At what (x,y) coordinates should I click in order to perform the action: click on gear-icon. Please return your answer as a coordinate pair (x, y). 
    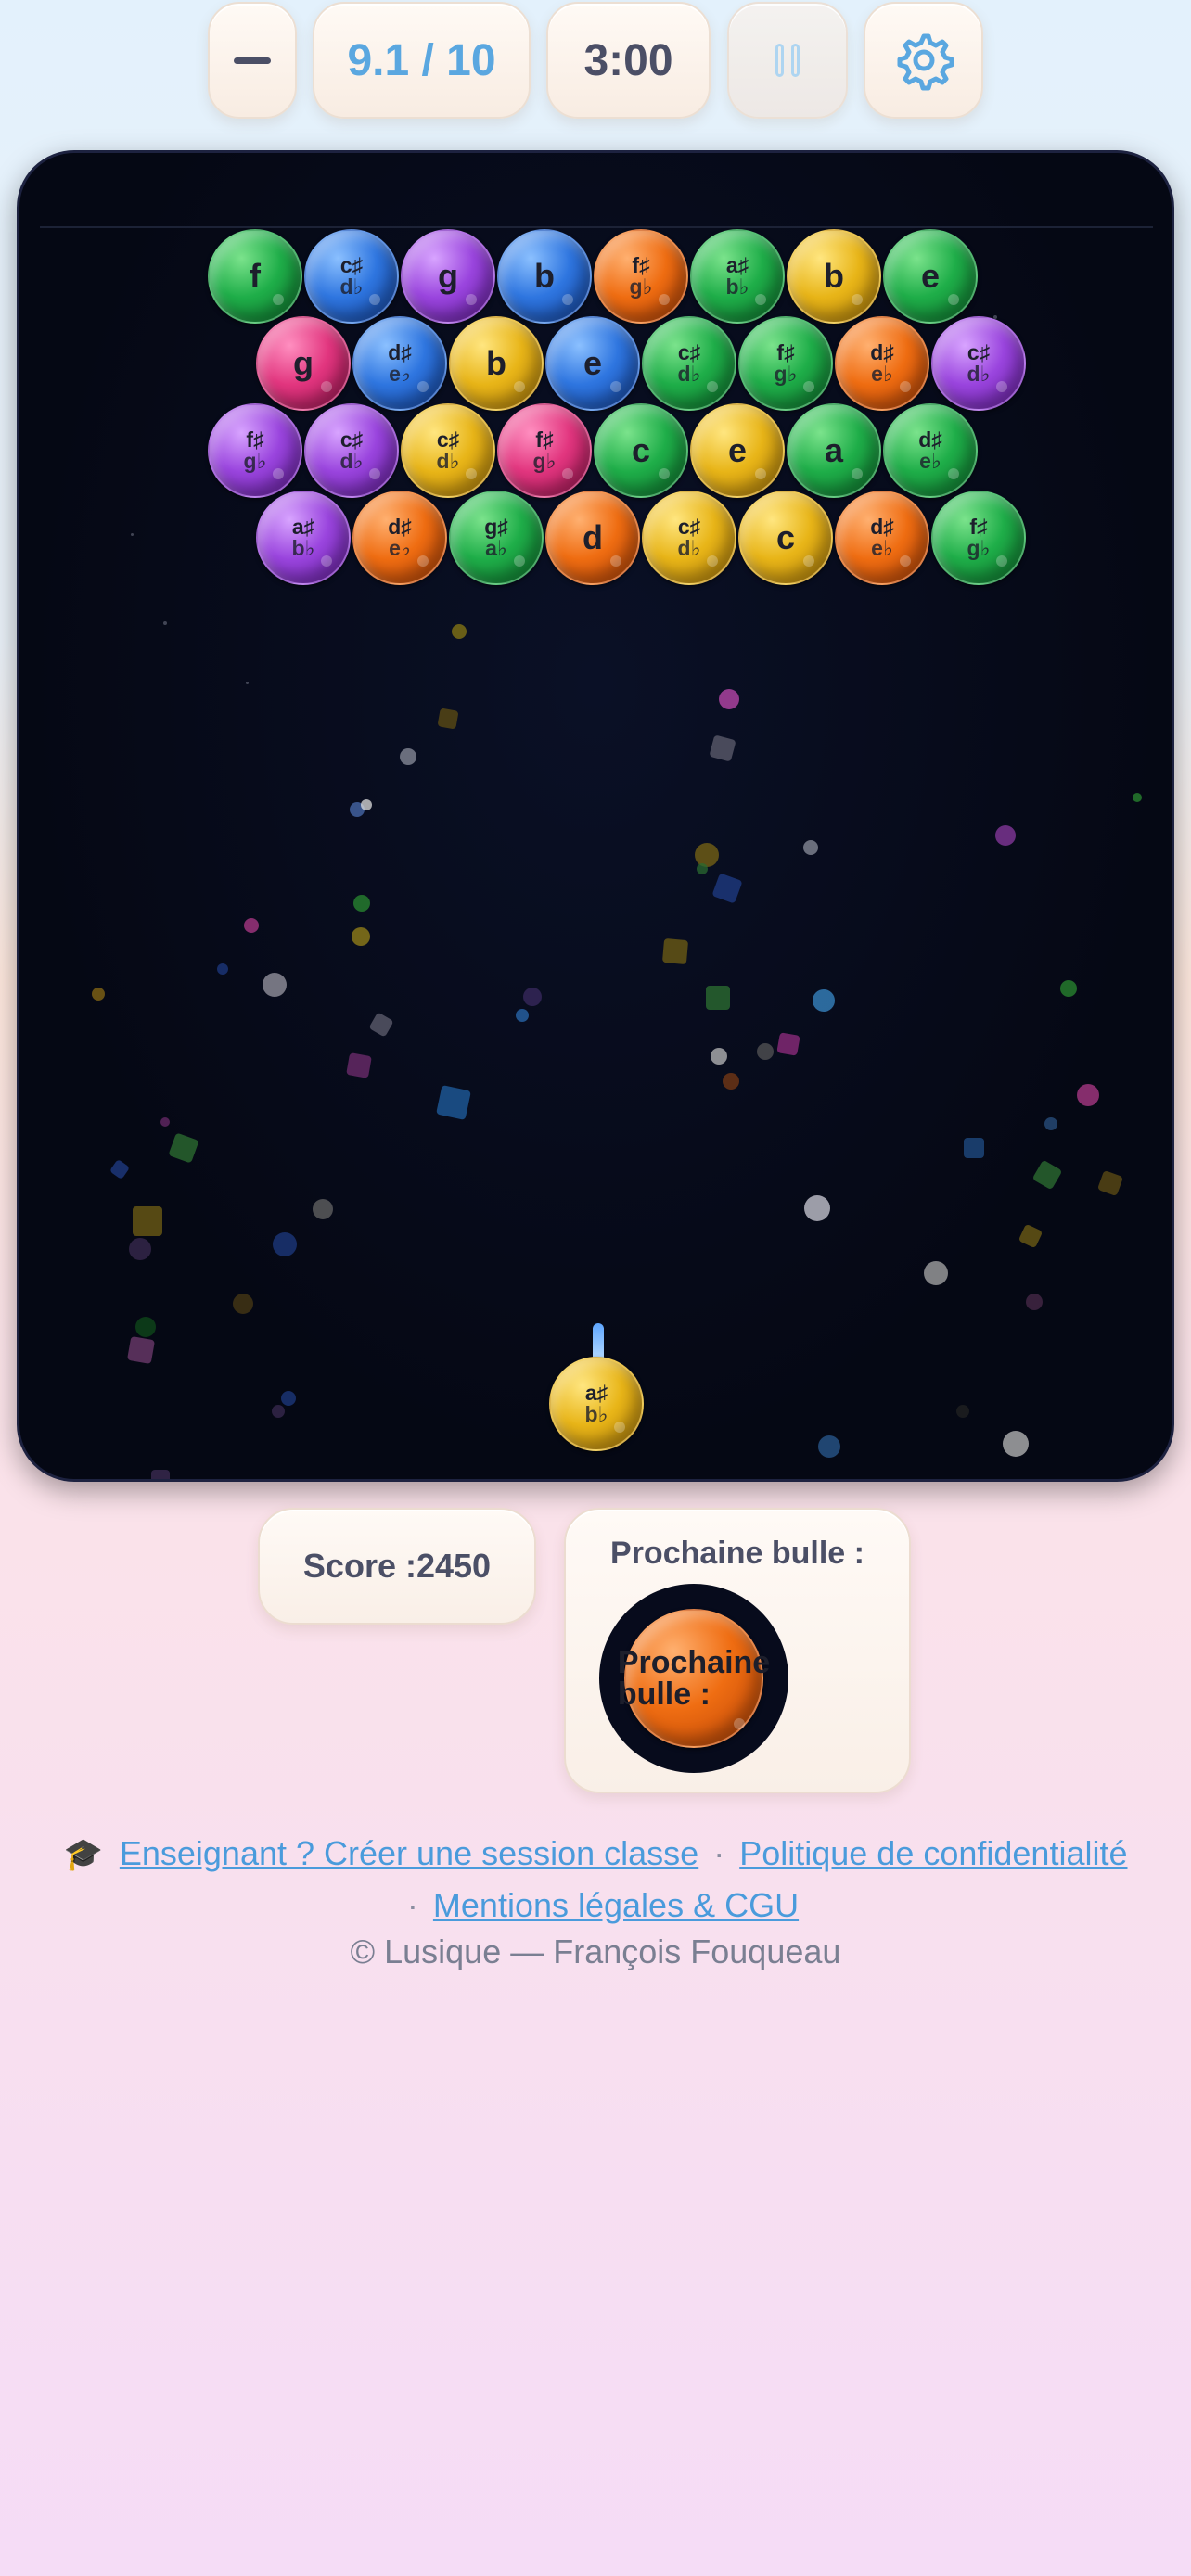
    Looking at the image, I should click on (925, 62).